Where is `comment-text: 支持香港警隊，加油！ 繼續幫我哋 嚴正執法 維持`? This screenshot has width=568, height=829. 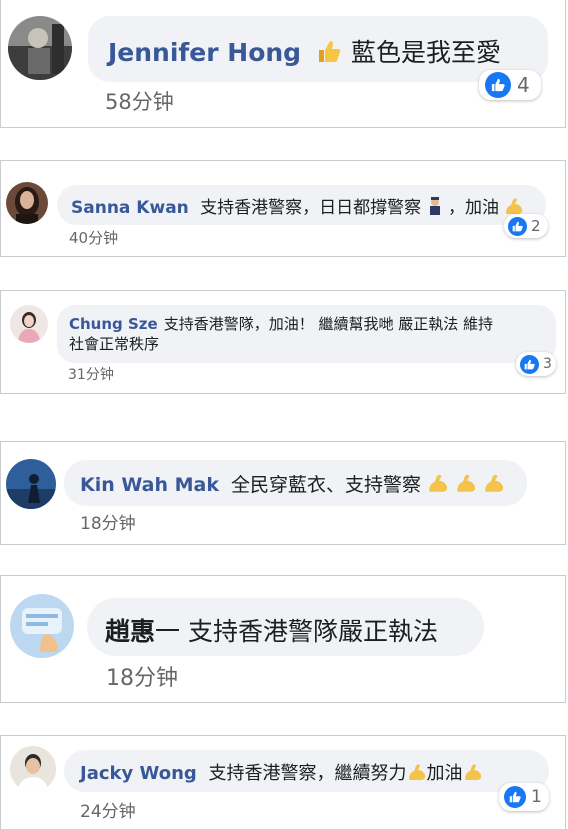 comment-text: 支持香港警隊，加油！ 繼續幫我哋 嚴正執法 維持 is located at coordinates (328, 324).